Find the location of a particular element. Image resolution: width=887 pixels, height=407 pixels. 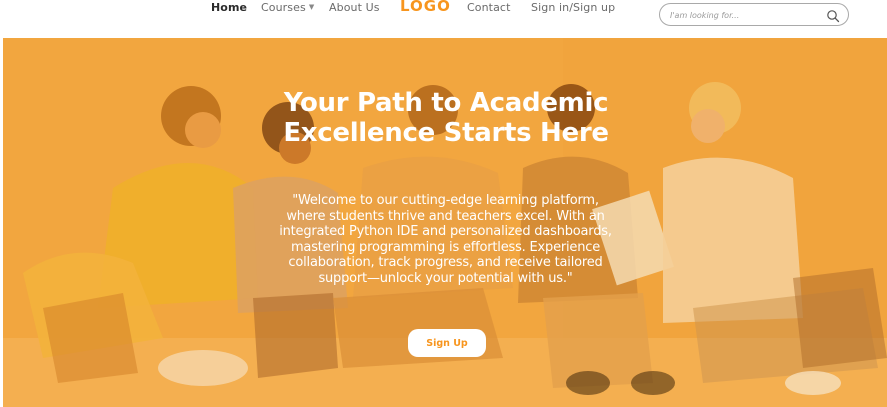

chevron-down-icon: ▼ is located at coordinates (311, 7).